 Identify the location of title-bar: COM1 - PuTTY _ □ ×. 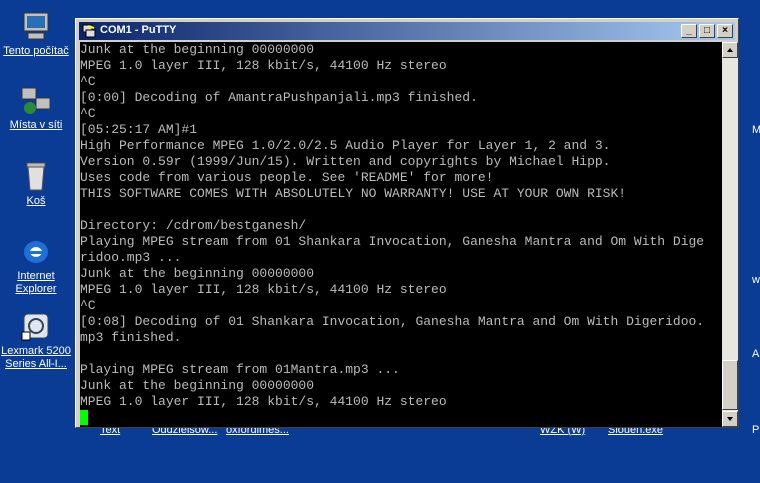
(407, 31).